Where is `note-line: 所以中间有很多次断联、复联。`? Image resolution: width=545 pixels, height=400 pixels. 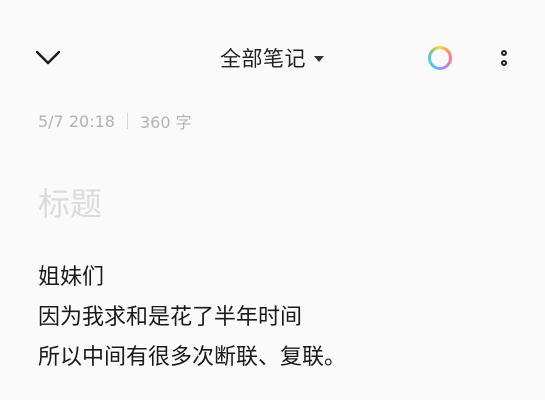
note-line: 所以中间有很多次断联、复联。 is located at coordinates (192, 357).